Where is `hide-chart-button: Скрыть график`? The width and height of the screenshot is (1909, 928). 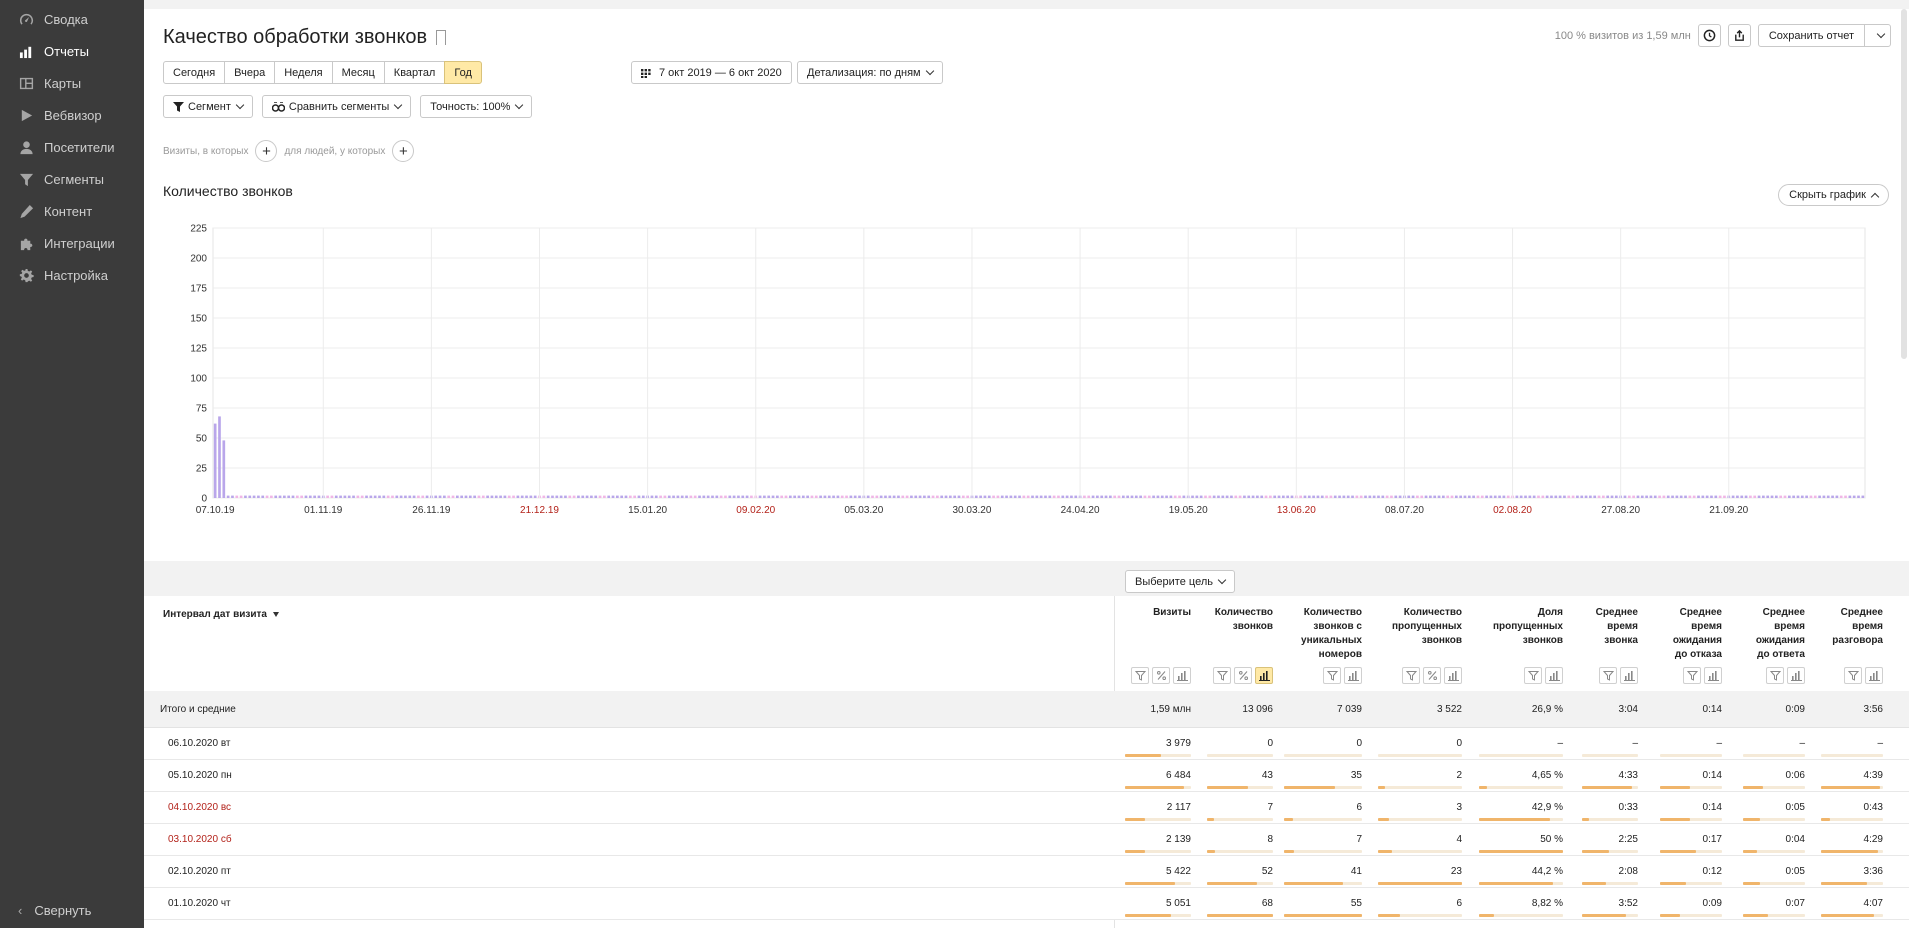
hide-chart-button: Скрыть график is located at coordinates (1833, 195).